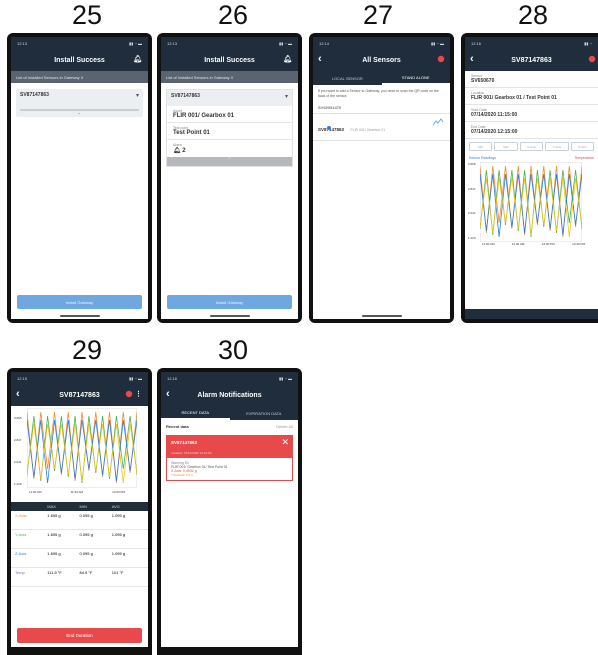  Describe the element at coordinates (79, 651) in the screenshot. I see `bottom-bar` at that location.